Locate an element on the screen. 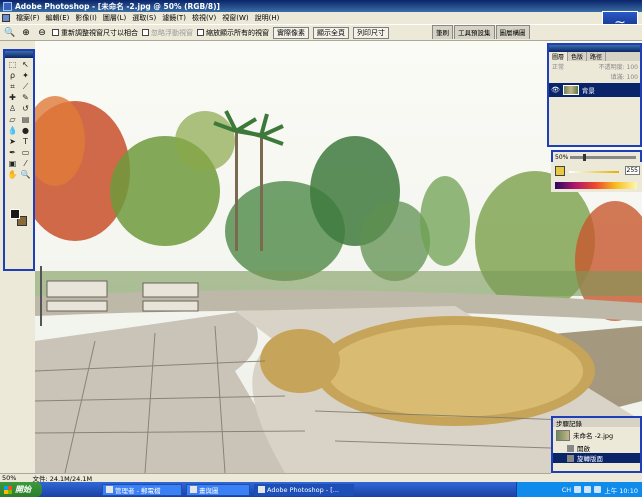  tab-tool-presets: 工具預設集 is located at coordinates (474, 32).